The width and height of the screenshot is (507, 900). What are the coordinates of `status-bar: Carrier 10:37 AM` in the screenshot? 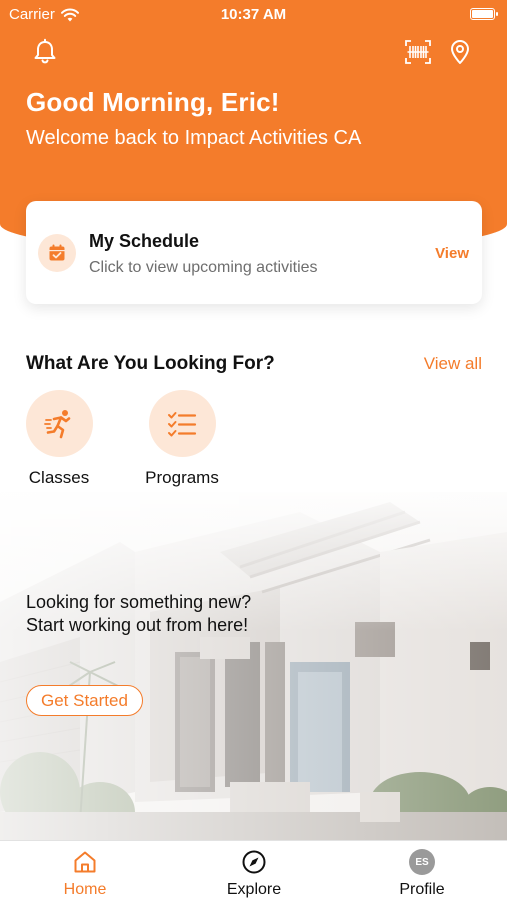 It's located at (253, 15).